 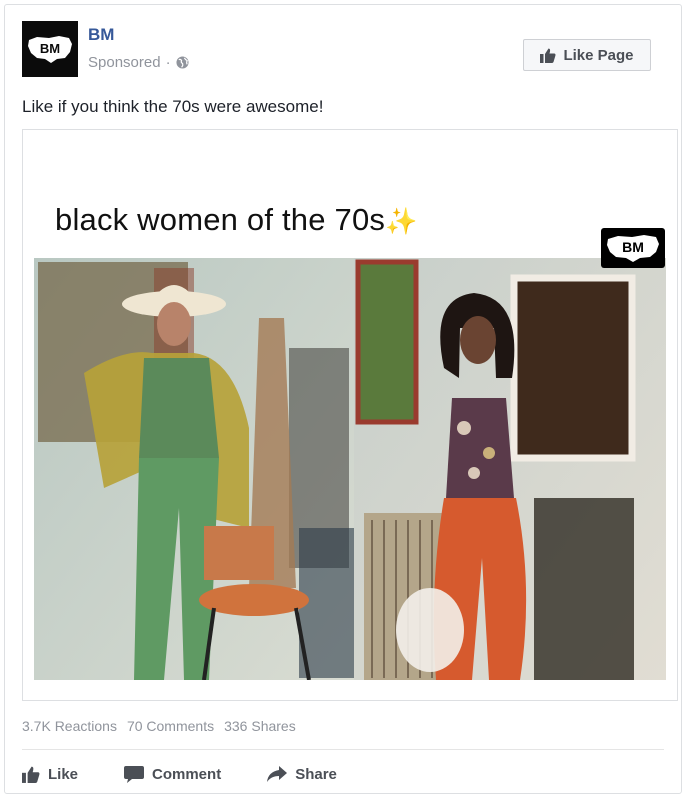 I want to click on shares-count: 336 Shares, so click(x=260, y=726).